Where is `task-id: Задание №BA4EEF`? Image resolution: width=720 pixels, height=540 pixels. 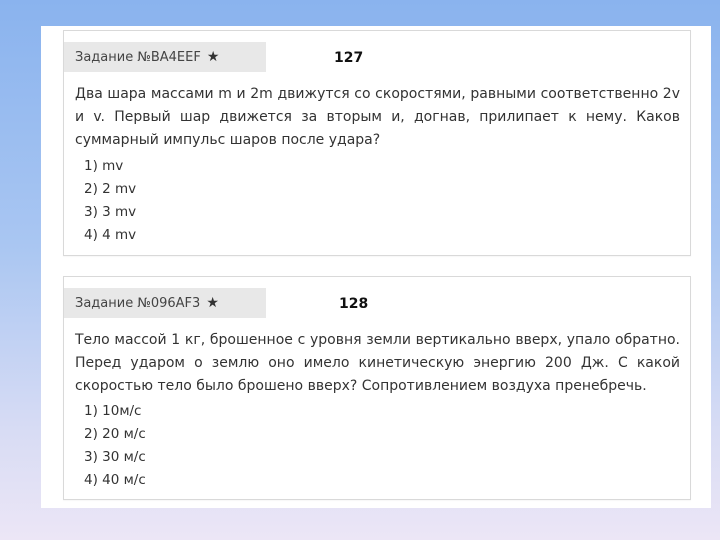 task-id: Задание №BA4EEF is located at coordinates (138, 57).